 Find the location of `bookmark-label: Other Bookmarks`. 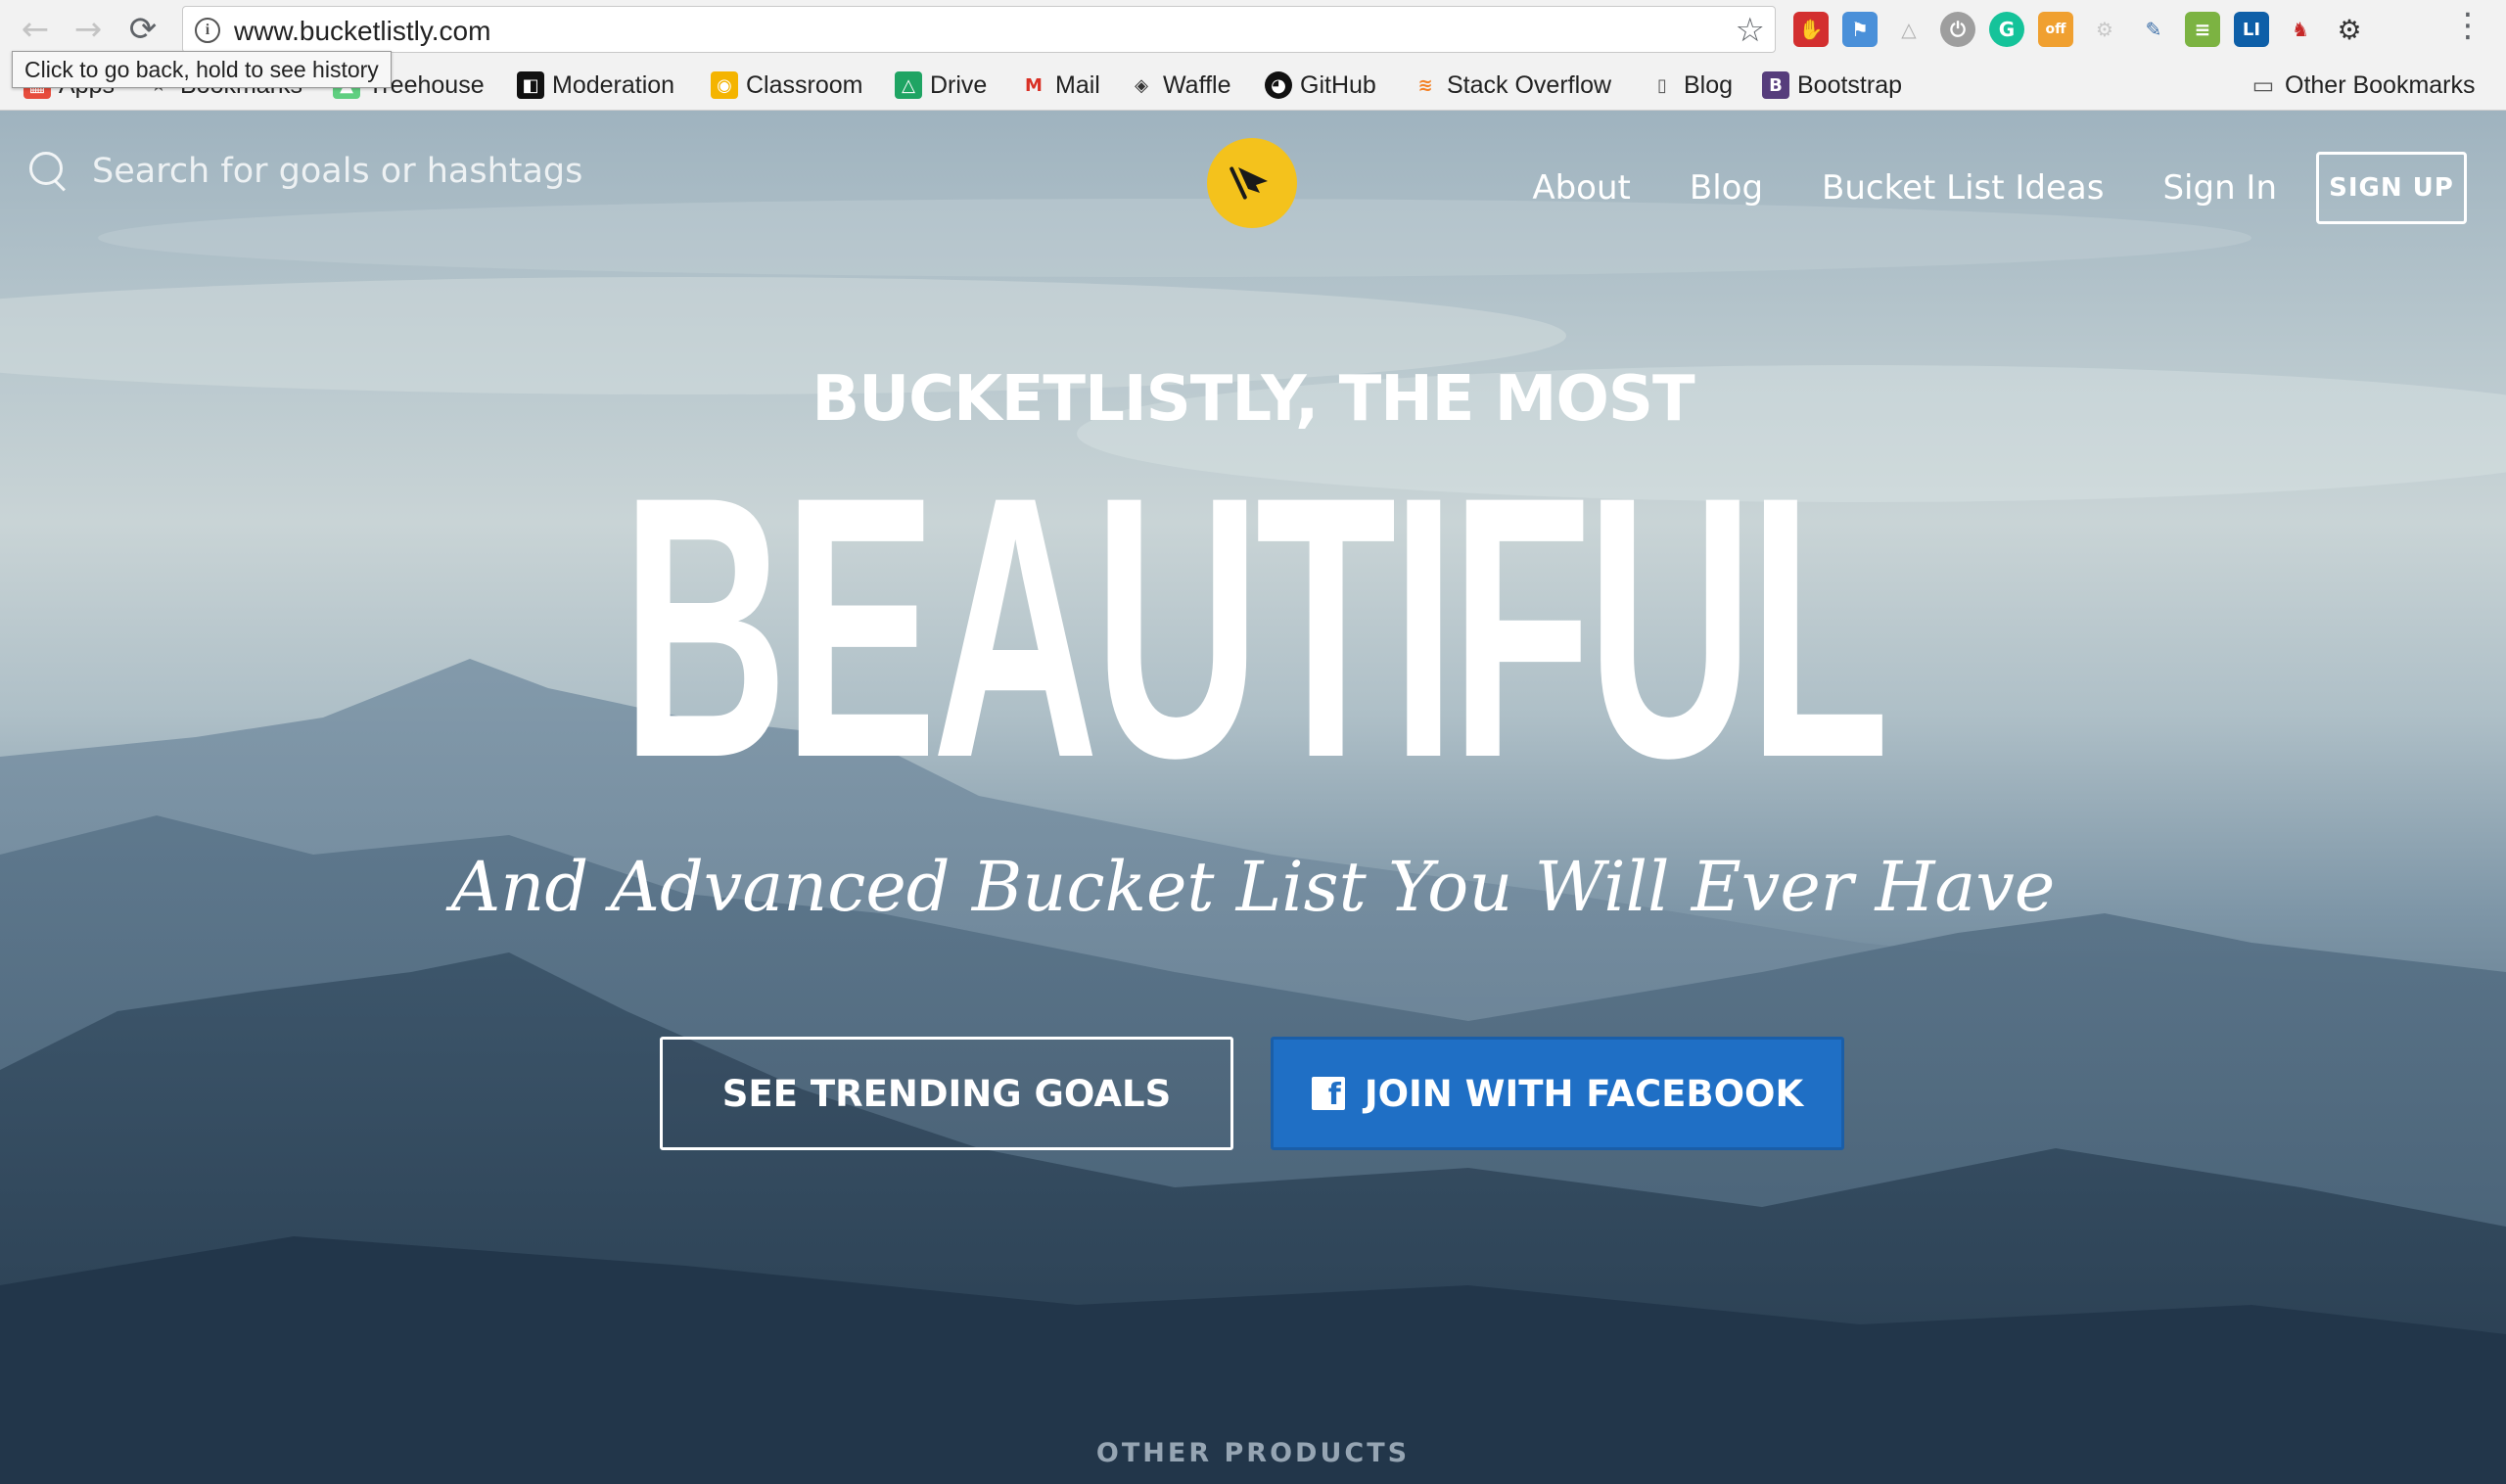

bookmark-label: Other Bookmarks is located at coordinates (2380, 84).